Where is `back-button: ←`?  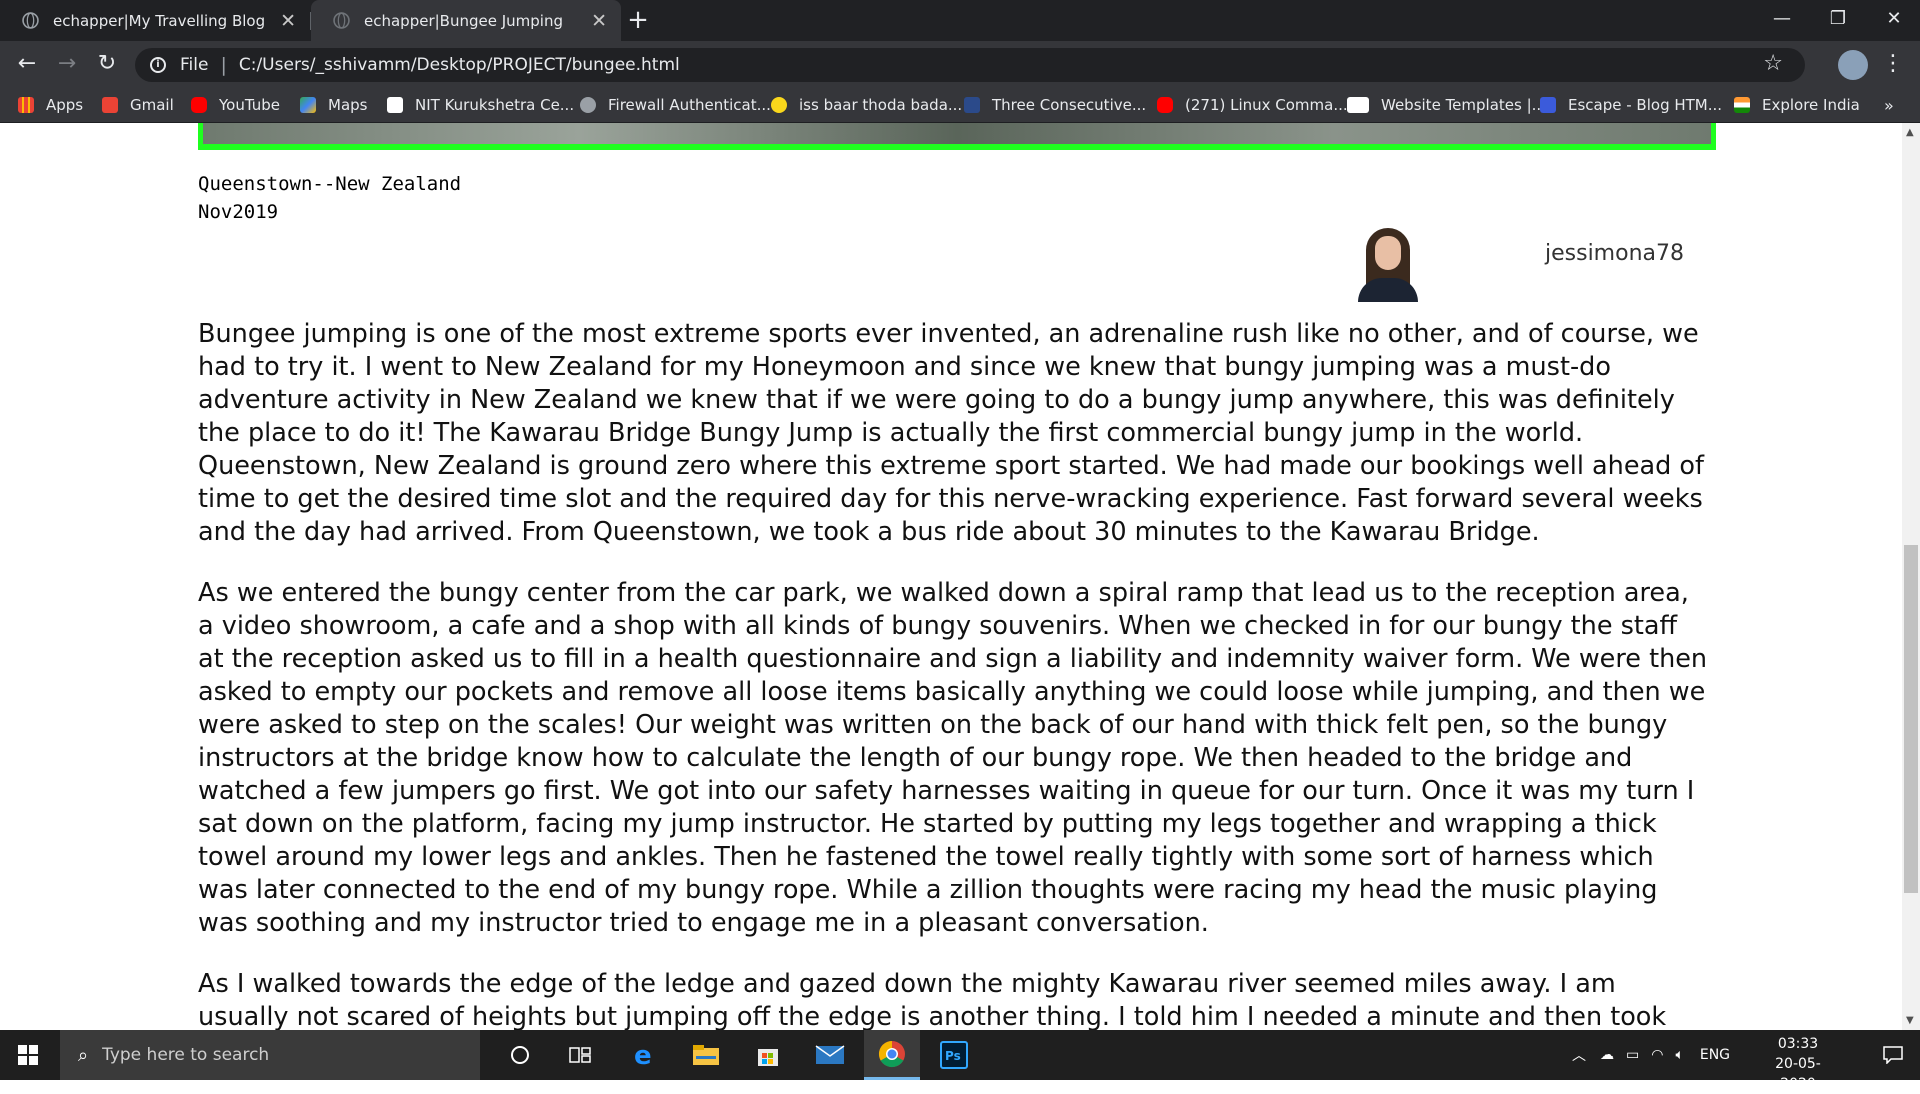 back-button: ← is located at coordinates (27, 64).